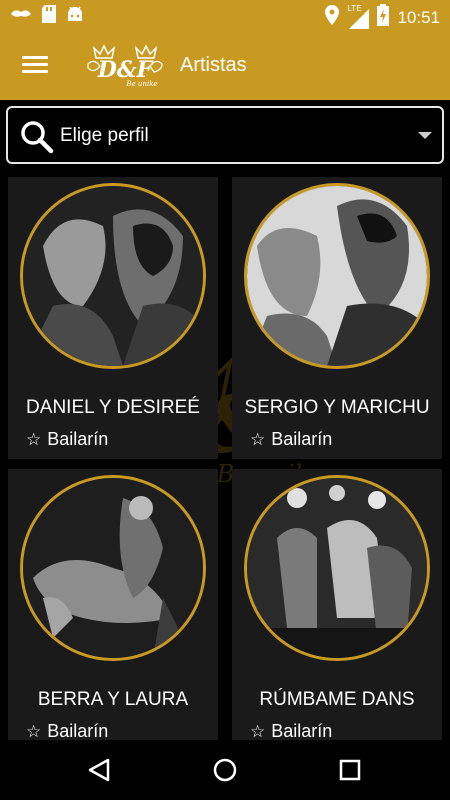  What do you see at coordinates (418, 17) in the screenshot?
I see `status-time: 10:51` at bounding box center [418, 17].